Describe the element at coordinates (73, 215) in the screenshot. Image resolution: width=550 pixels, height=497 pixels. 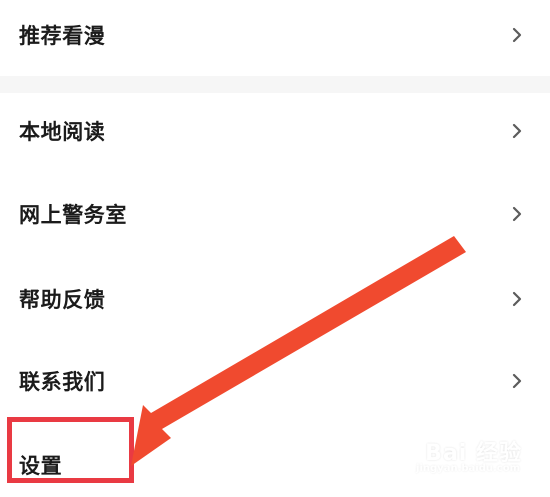
I see `menu-item-label: 网上警务室` at that location.